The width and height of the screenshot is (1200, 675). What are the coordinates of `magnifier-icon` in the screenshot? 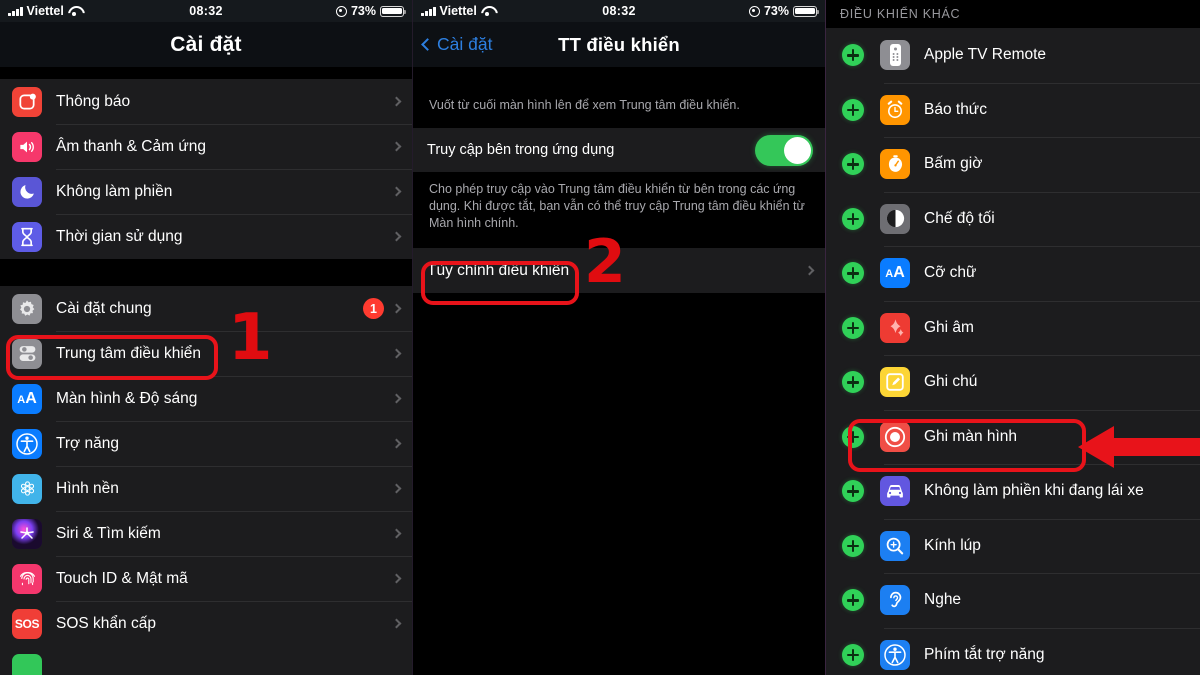 It's located at (895, 545).